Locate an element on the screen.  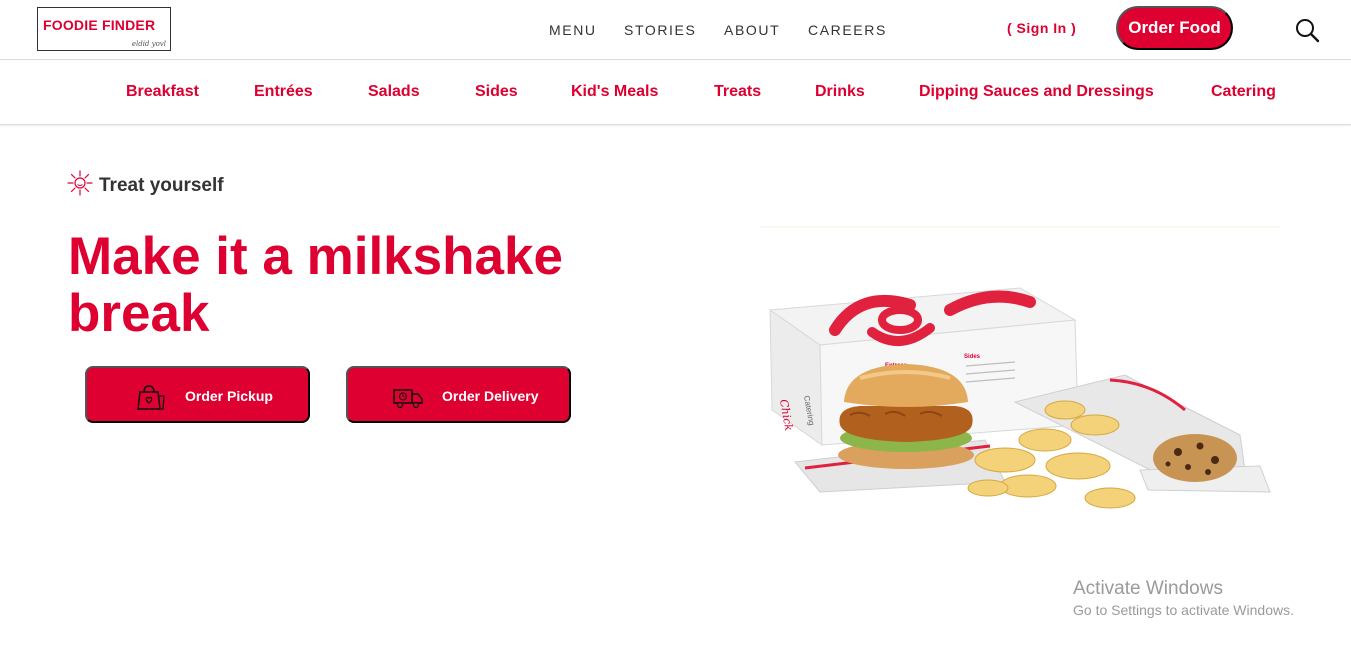
hero-headline: Make it a milkshake break is located at coordinates (315, 285).